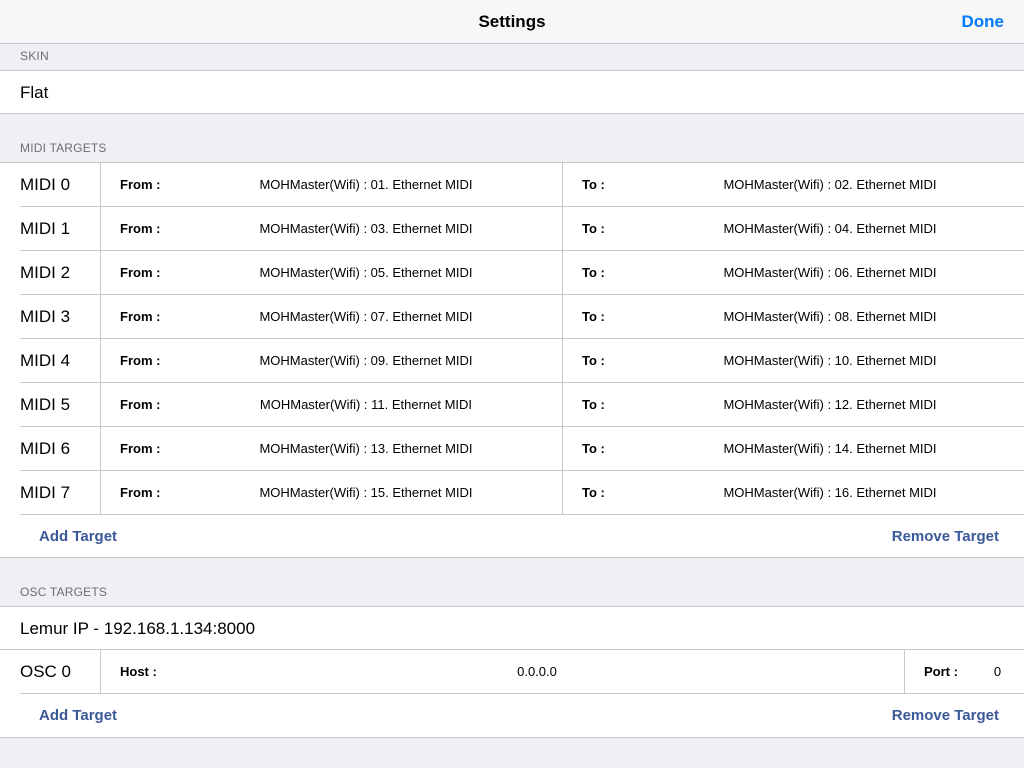  I want to click on osc-actions-row: Add Target Remove Target, so click(512, 715).